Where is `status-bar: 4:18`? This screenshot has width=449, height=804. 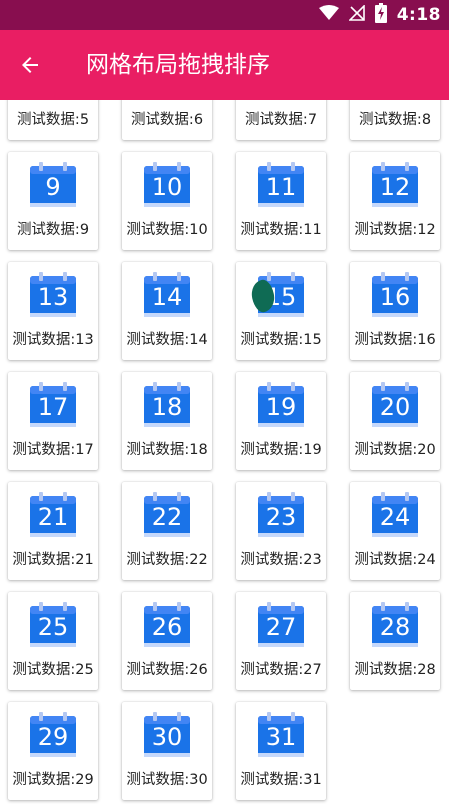 status-bar: 4:18 is located at coordinates (224, 15).